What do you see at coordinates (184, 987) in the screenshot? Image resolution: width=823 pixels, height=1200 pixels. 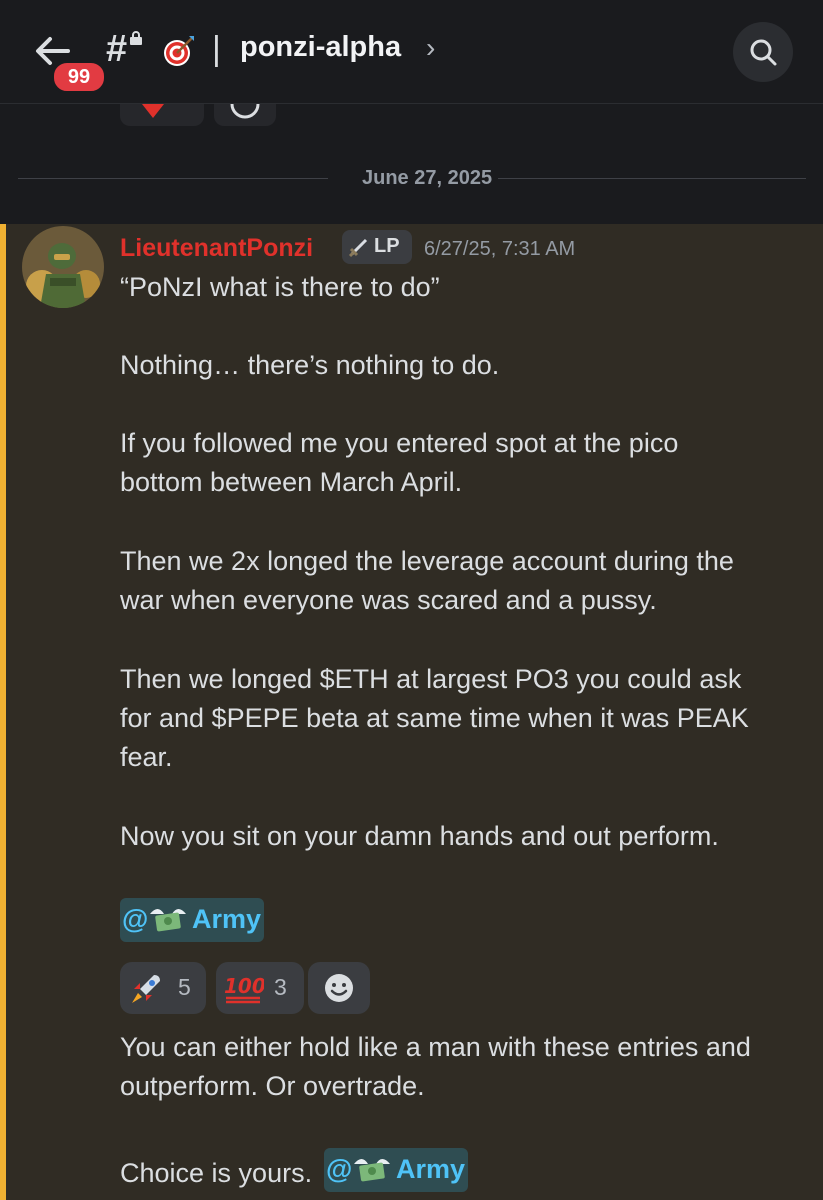 I see `reaction-count: 5` at bounding box center [184, 987].